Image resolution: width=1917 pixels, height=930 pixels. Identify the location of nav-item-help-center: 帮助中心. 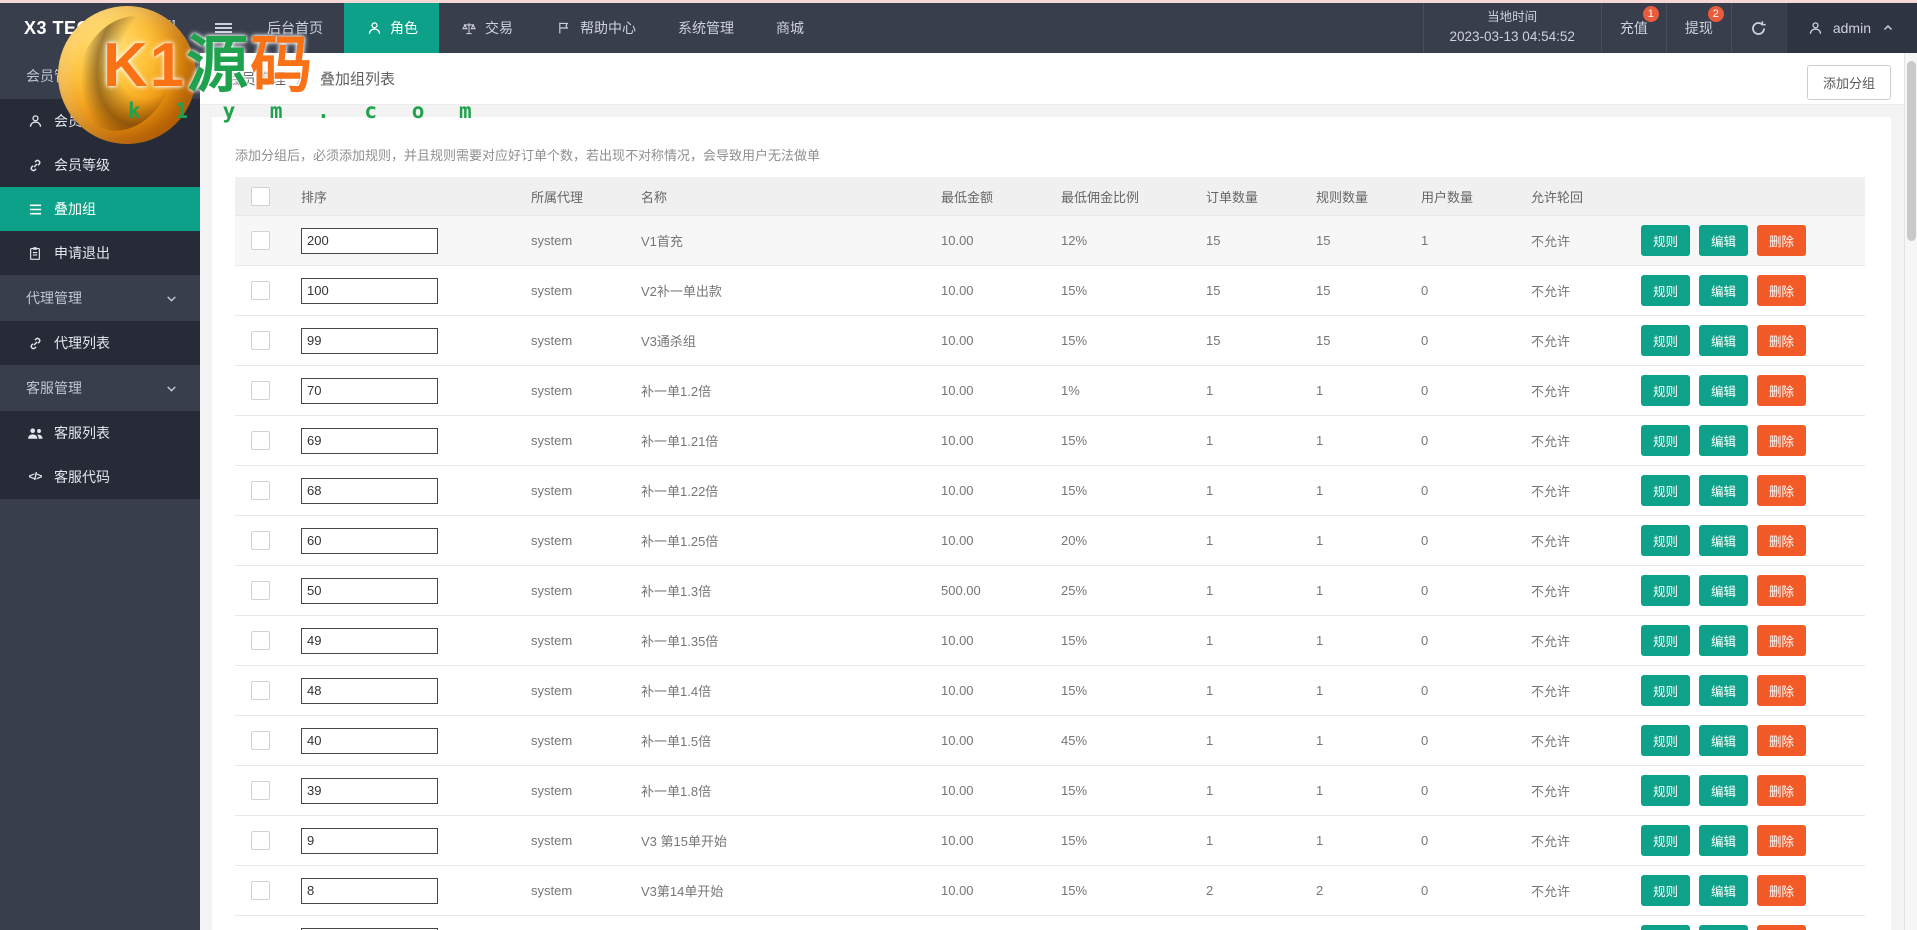
(595, 28).